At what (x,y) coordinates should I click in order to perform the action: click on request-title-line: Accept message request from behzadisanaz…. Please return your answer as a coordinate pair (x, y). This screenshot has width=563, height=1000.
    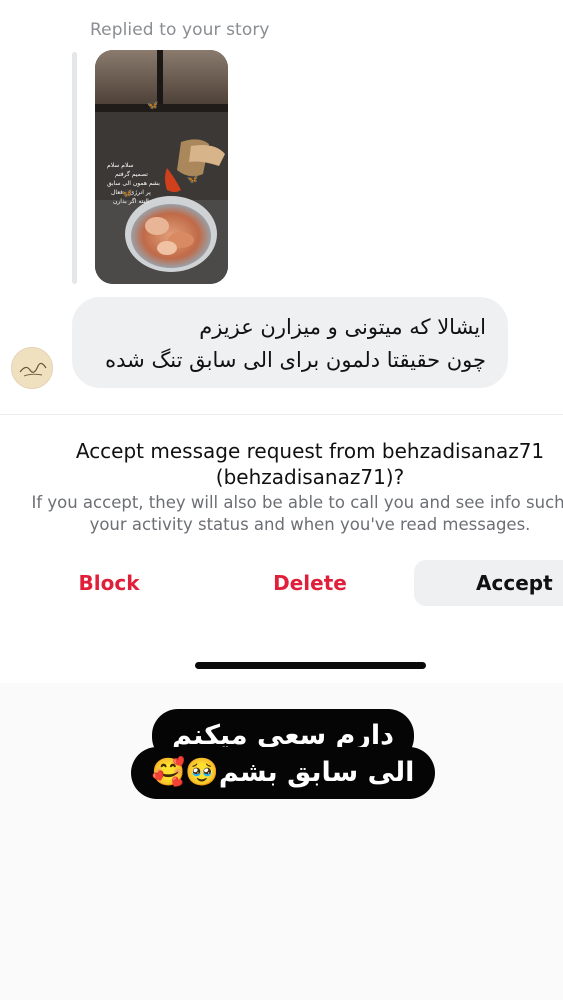
    Looking at the image, I should click on (310, 451).